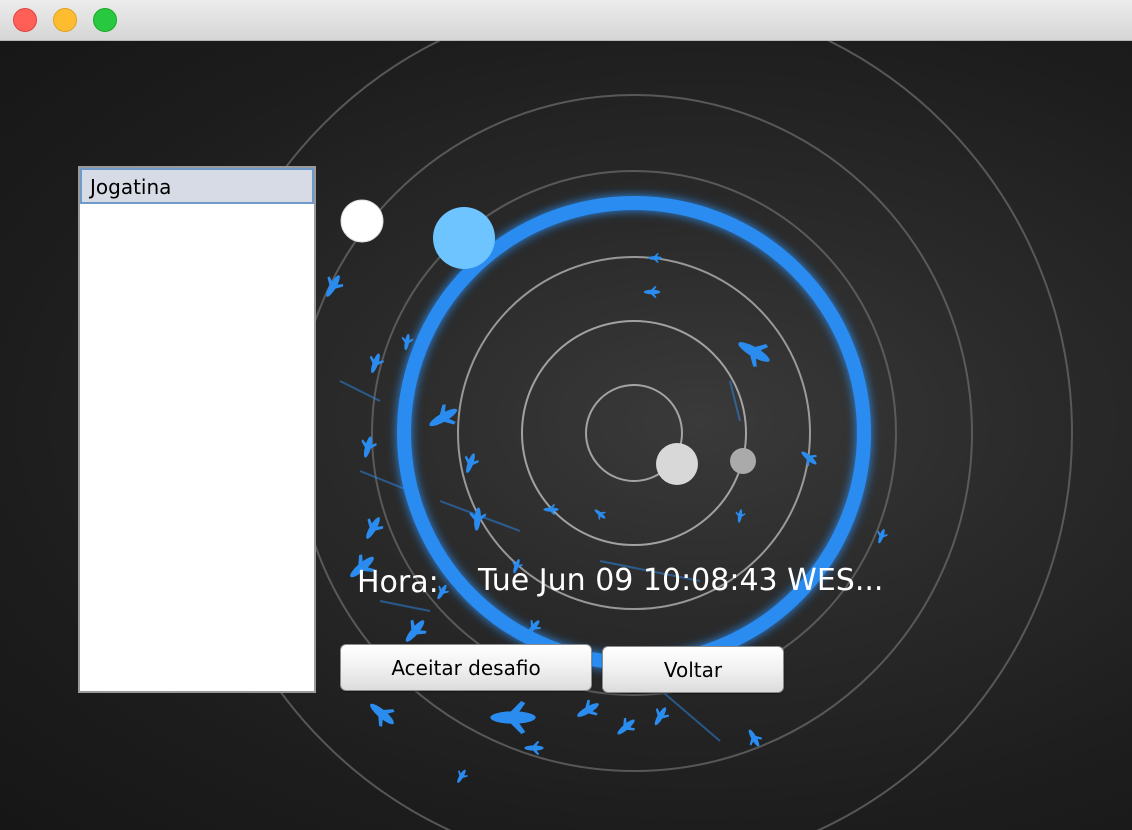 The height and width of the screenshot is (830, 1132). I want to click on list-item: Jogatina, so click(197, 186).